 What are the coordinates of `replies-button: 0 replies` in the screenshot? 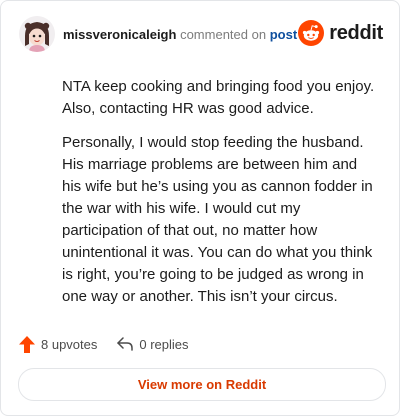 It's located at (153, 344).